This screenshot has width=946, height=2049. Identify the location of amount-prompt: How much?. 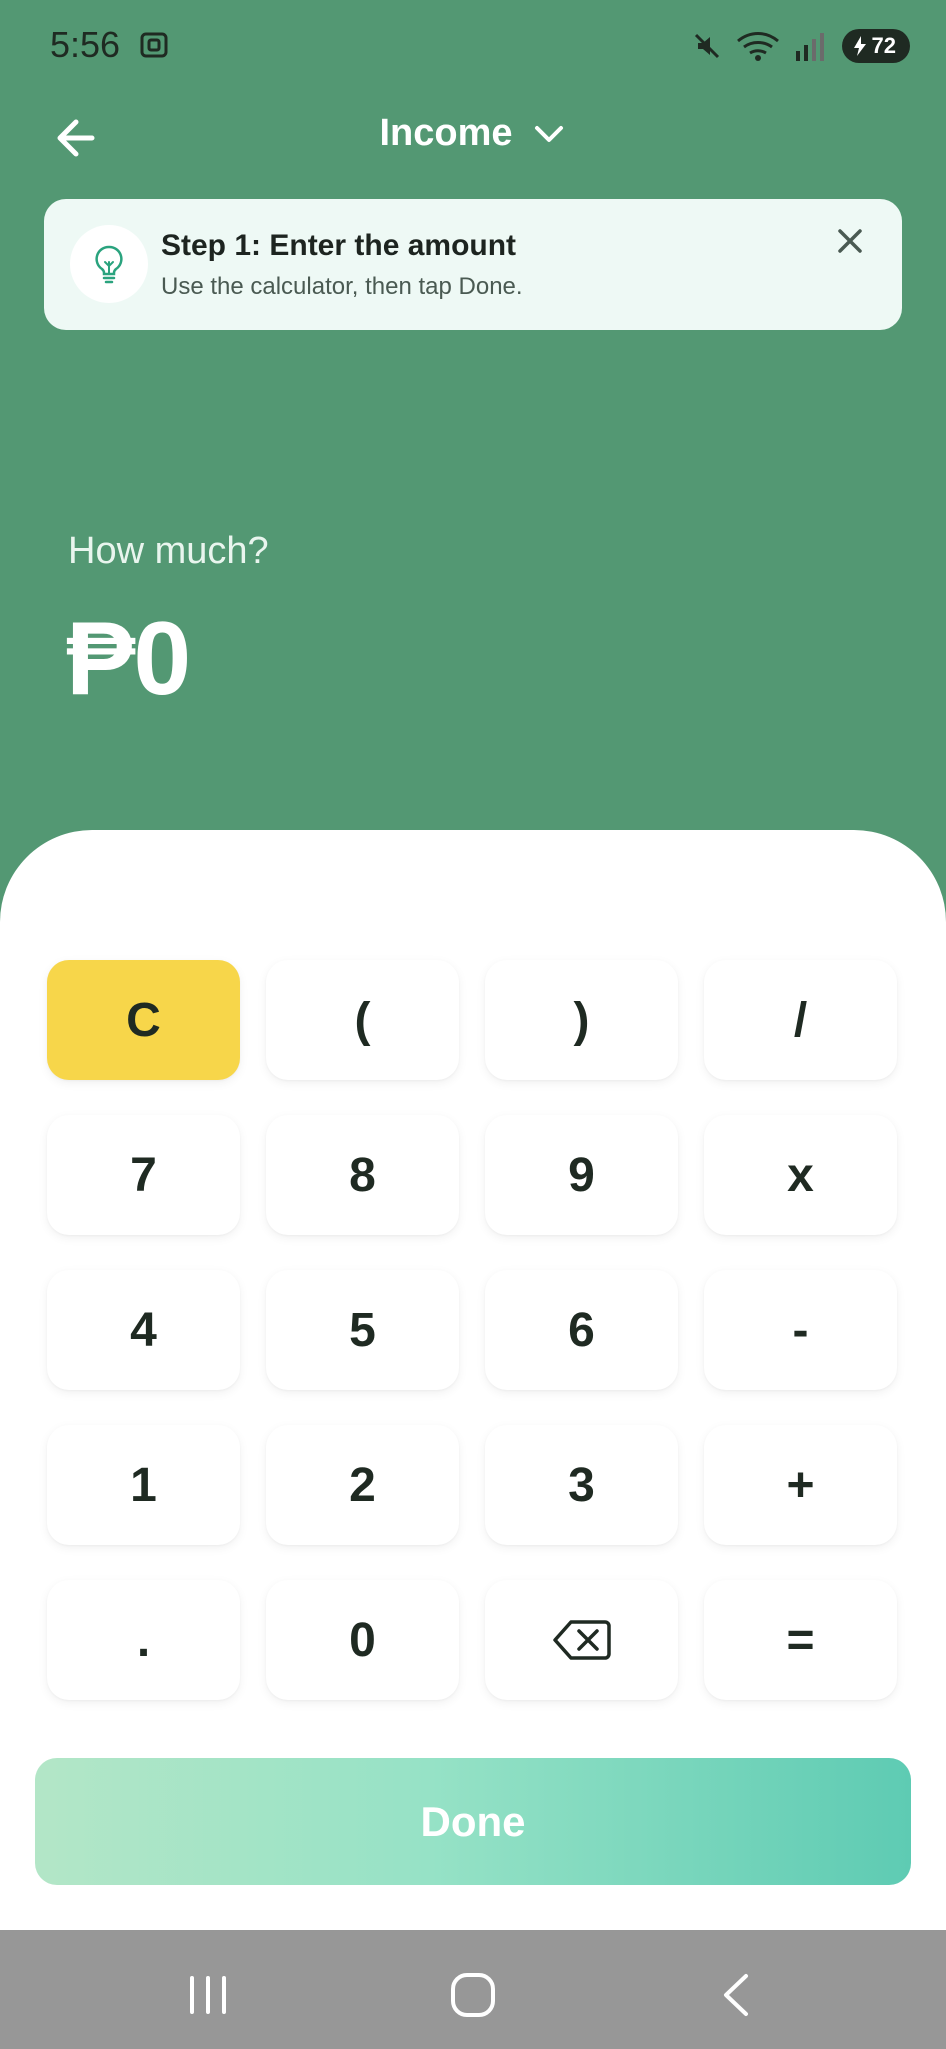
(168, 551).